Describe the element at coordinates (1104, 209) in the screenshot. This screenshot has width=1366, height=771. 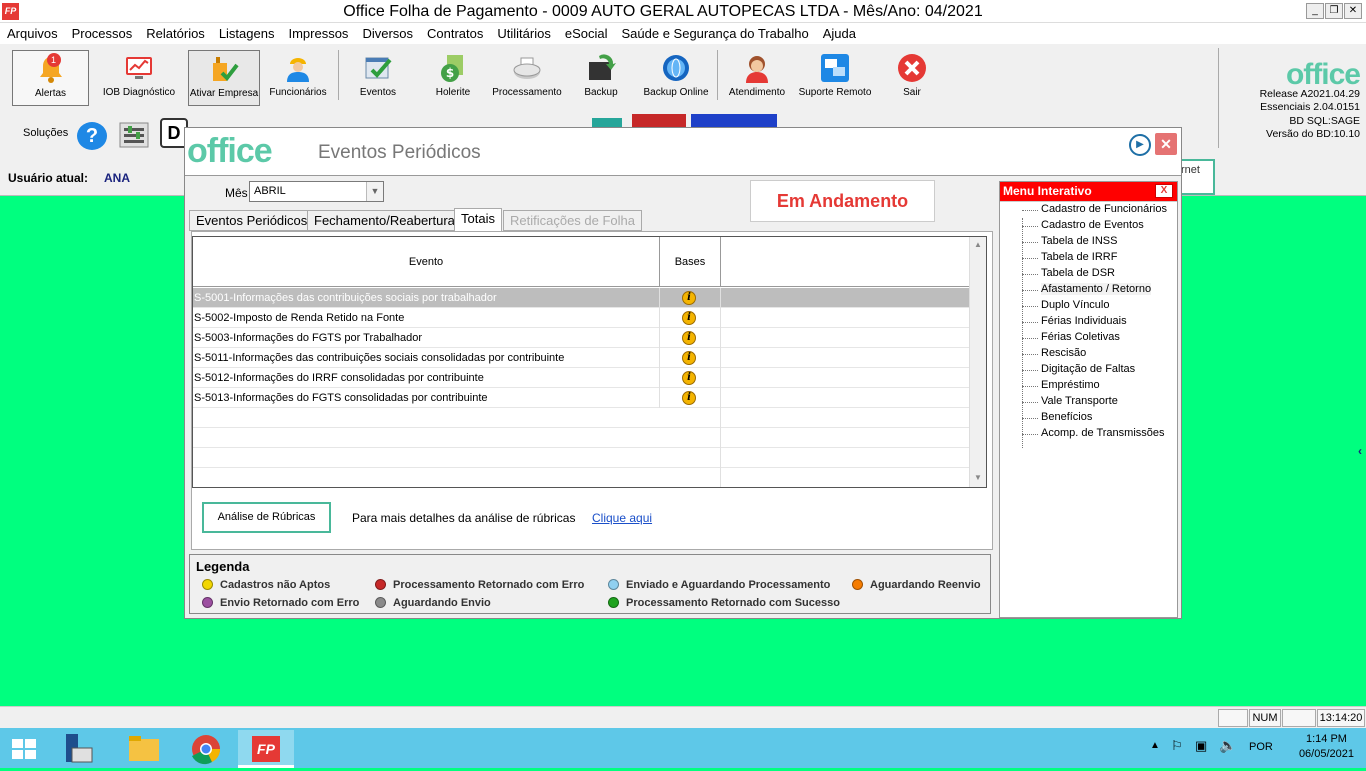
I see `menu-item-cadastro-funcionarios: Cadastro de Funcionários` at that location.